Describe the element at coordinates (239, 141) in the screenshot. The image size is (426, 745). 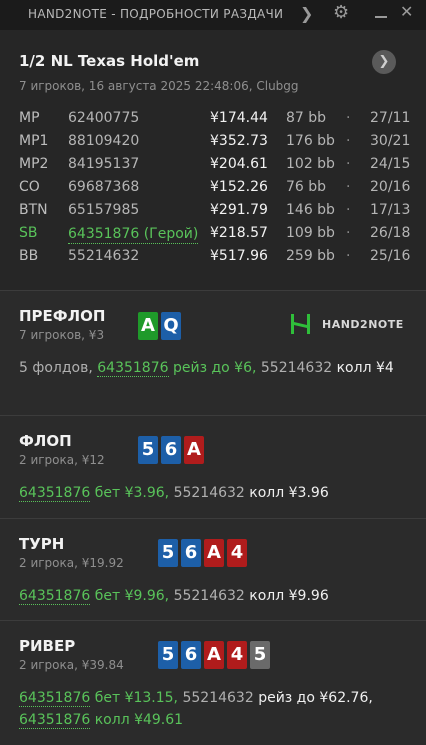
I see `player-stack: ¥352.73` at that location.